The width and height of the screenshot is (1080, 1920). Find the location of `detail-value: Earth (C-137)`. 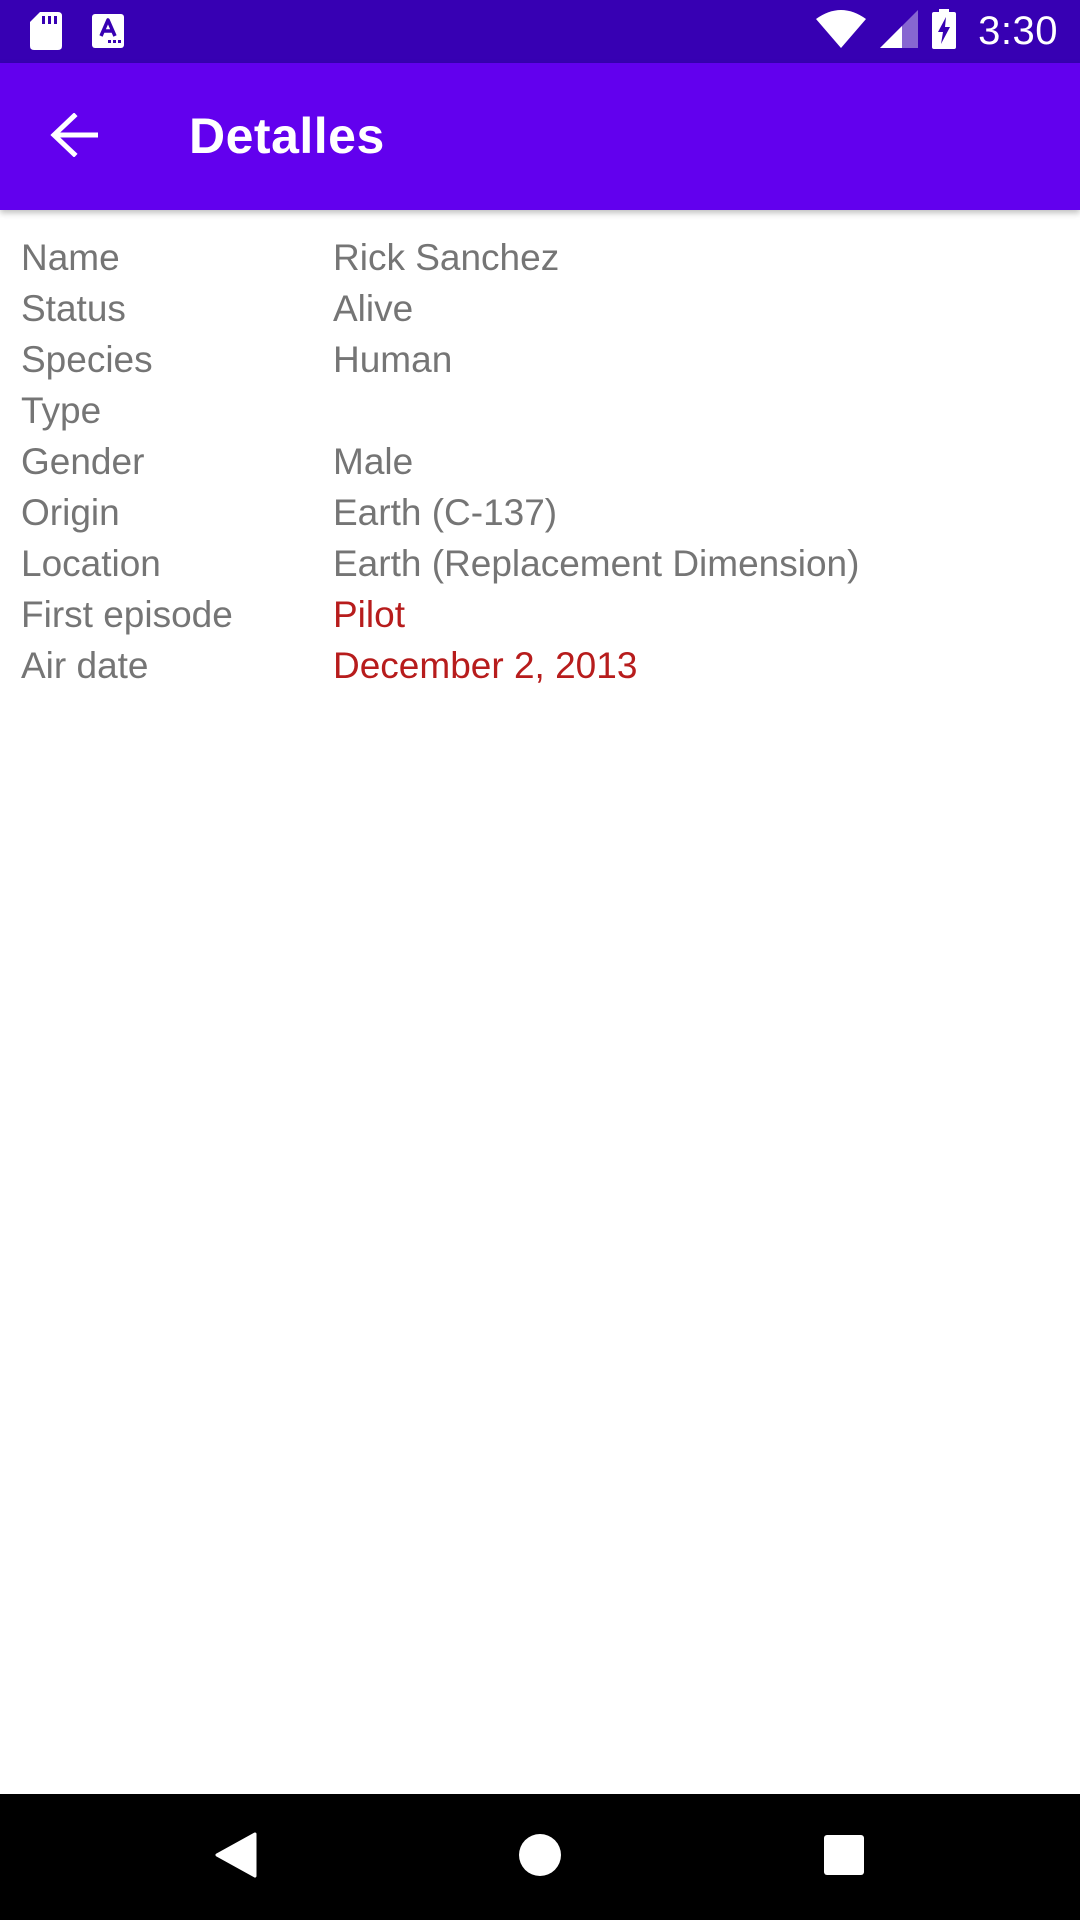

detail-value: Earth (C-137) is located at coordinates (445, 512).